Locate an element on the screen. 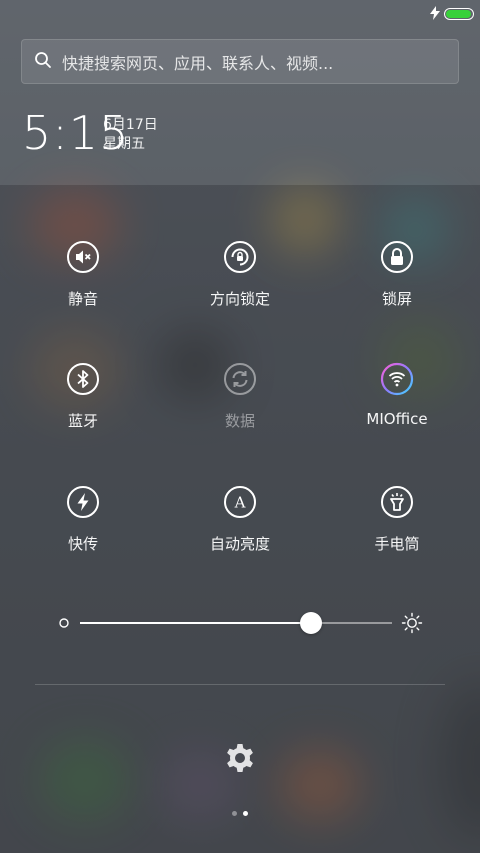  toggle-bluetooth: 蓝牙 is located at coordinates (83, 412).